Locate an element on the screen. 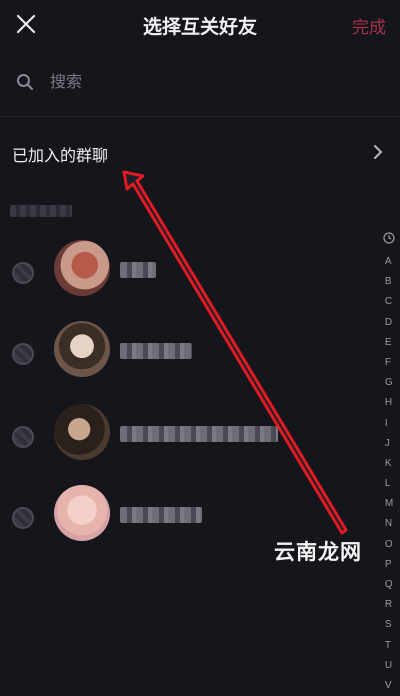 Image resolution: width=400 pixels, height=696 pixels. header-bar: 选择互关好友 完成 is located at coordinates (200, 24).